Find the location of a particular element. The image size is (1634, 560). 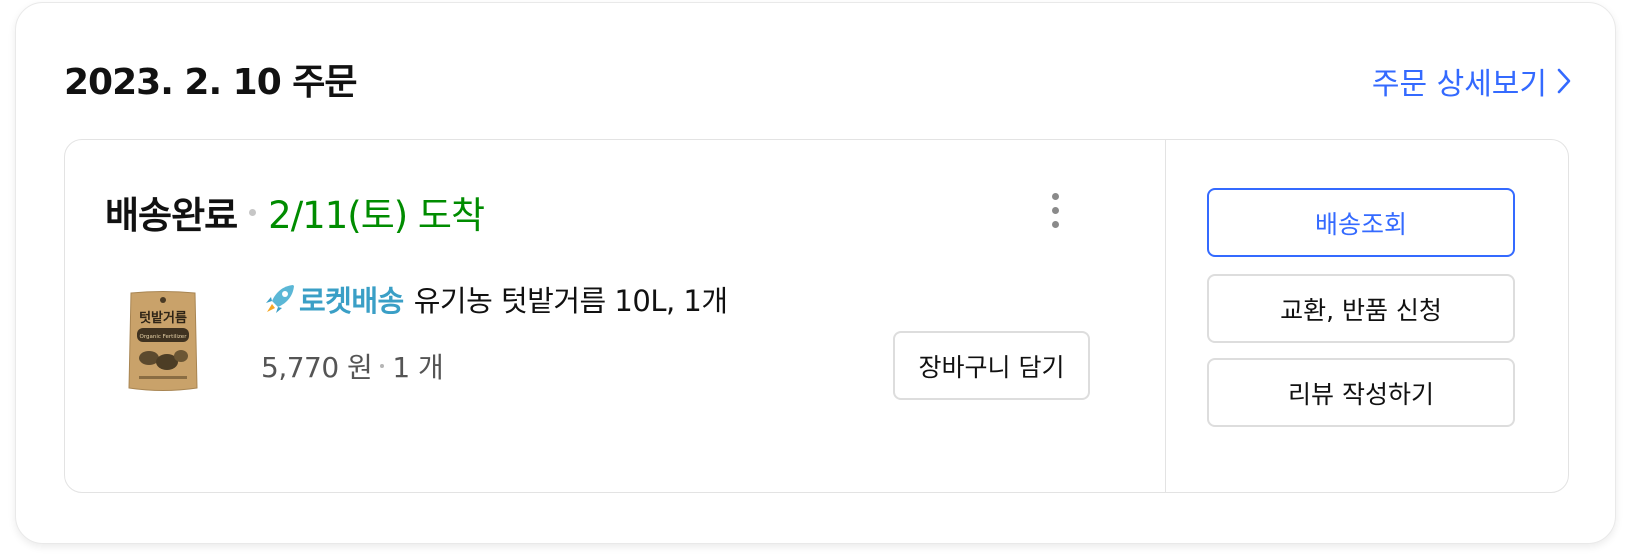

add-to-cart-button: 장바구니 담기 is located at coordinates (991, 365).